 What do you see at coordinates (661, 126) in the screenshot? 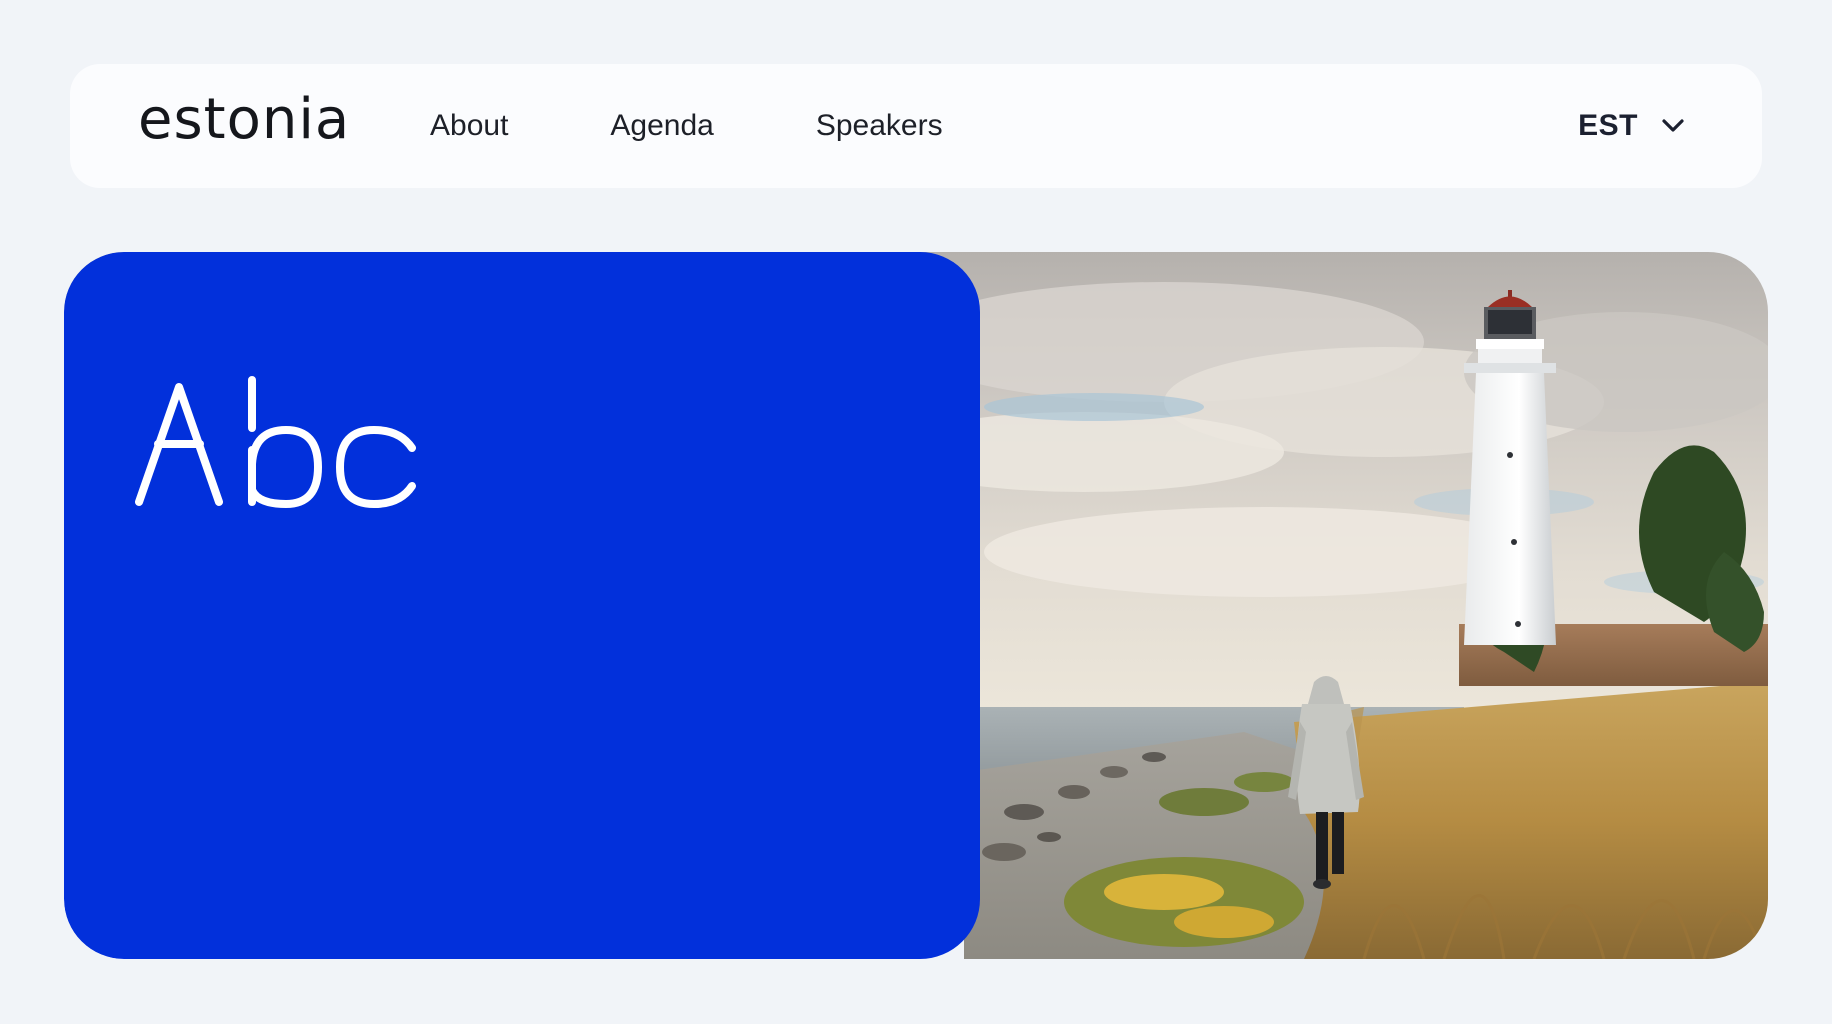
I see `nav-link-agenda: Agenda` at bounding box center [661, 126].